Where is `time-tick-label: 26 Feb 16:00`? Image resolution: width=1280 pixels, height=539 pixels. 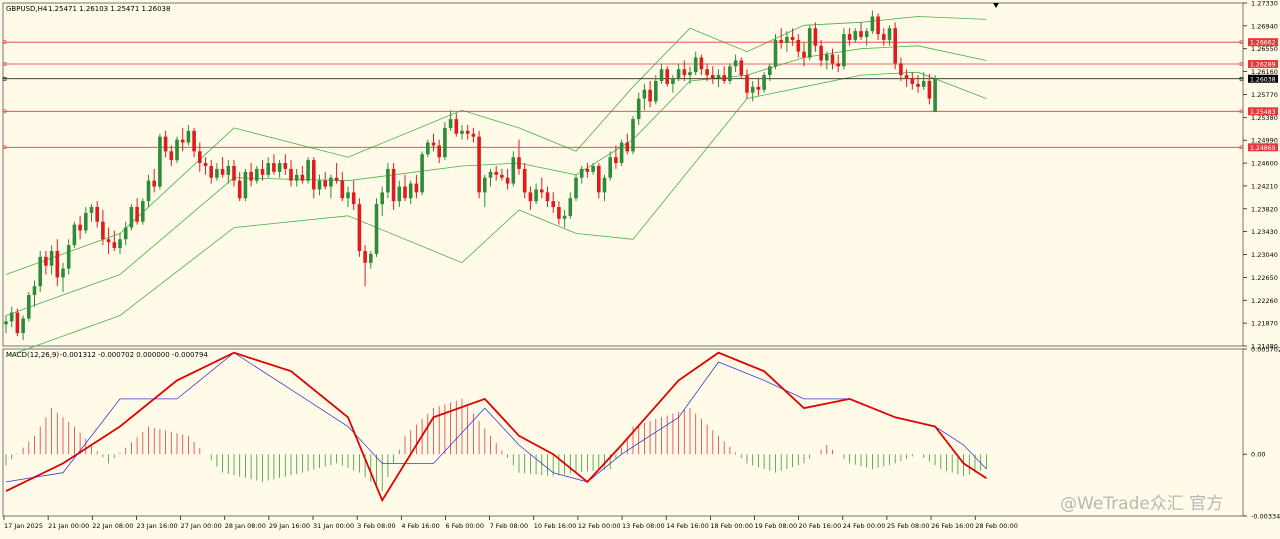 time-tick-label: 26 Feb 16:00 is located at coordinates (952, 526).